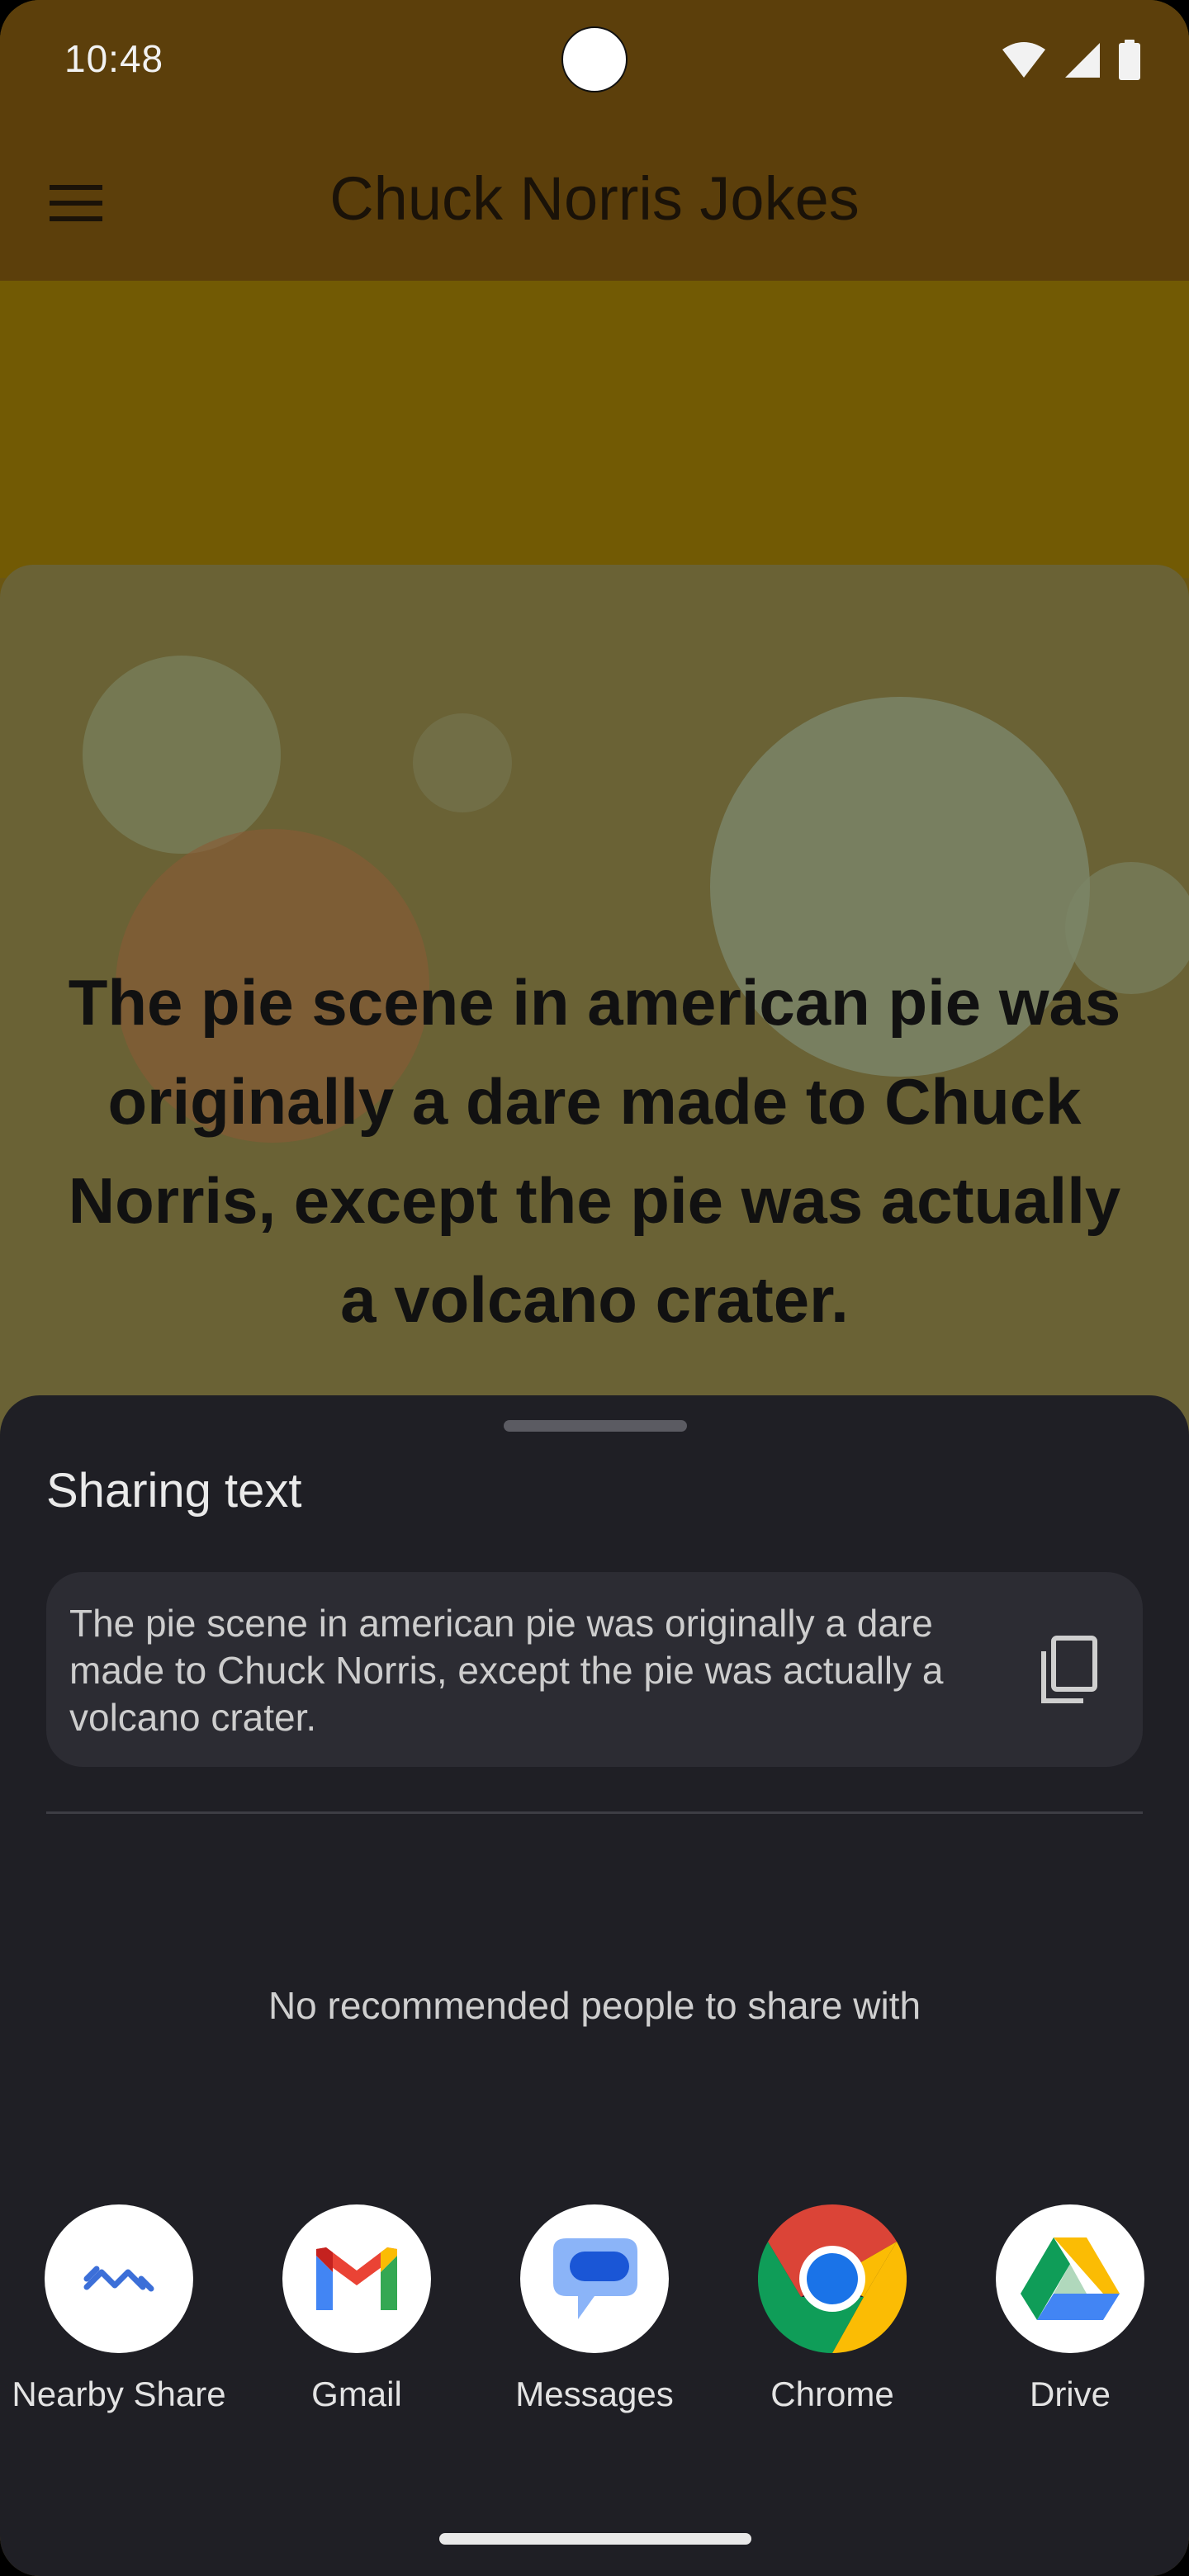 The width and height of the screenshot is (1189, 2576). What do you see at coordinates (594, 198) in the screenshot?
I see `page-title: Chuck Norris Jokes` at bounding box center [594, 198].